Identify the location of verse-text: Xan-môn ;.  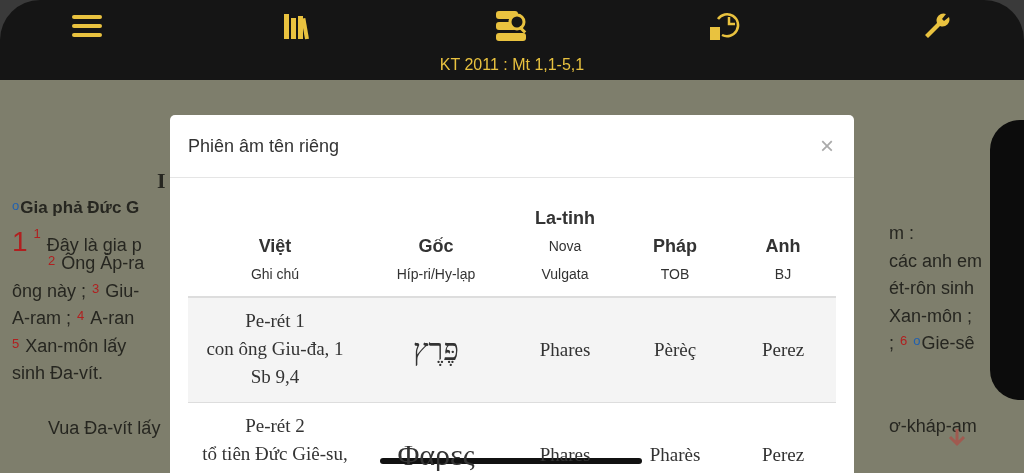
(931, 316).